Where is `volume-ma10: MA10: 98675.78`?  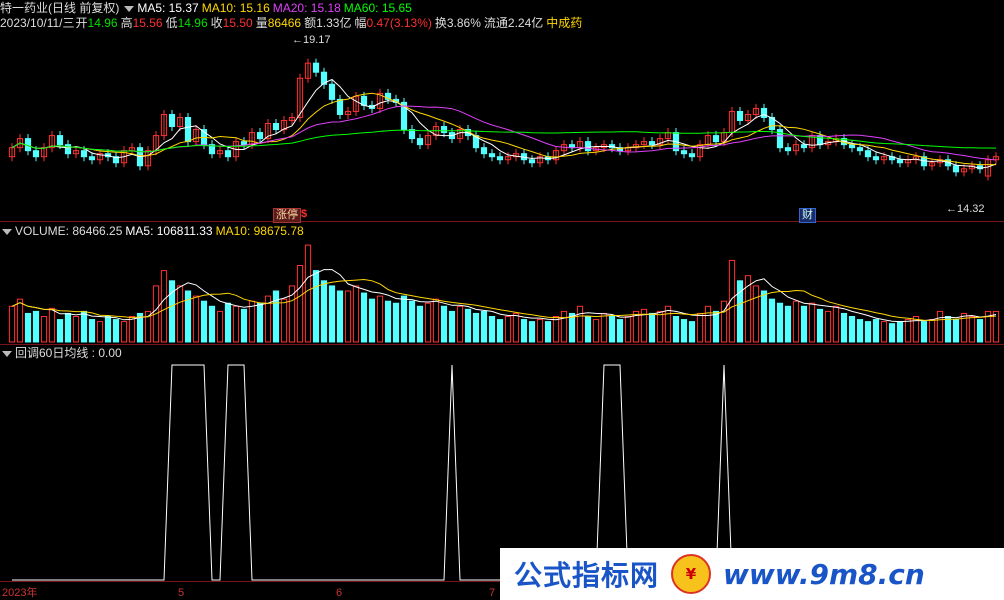 volume-ma10: MA10: 98675.78 is located at coordinates (259, 231).